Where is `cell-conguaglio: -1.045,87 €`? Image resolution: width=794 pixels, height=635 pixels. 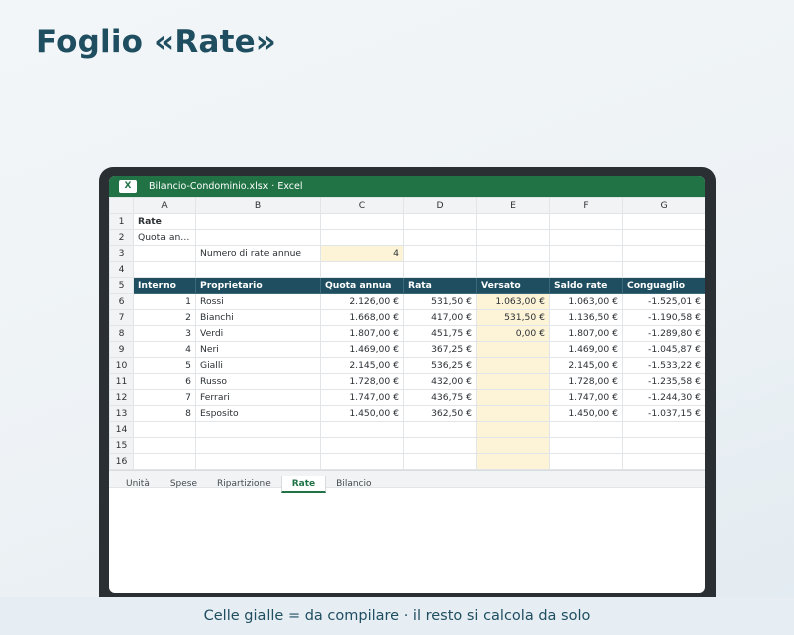
cell-conguaglio: -1.045,87 € is located at coordinates (663, 349).